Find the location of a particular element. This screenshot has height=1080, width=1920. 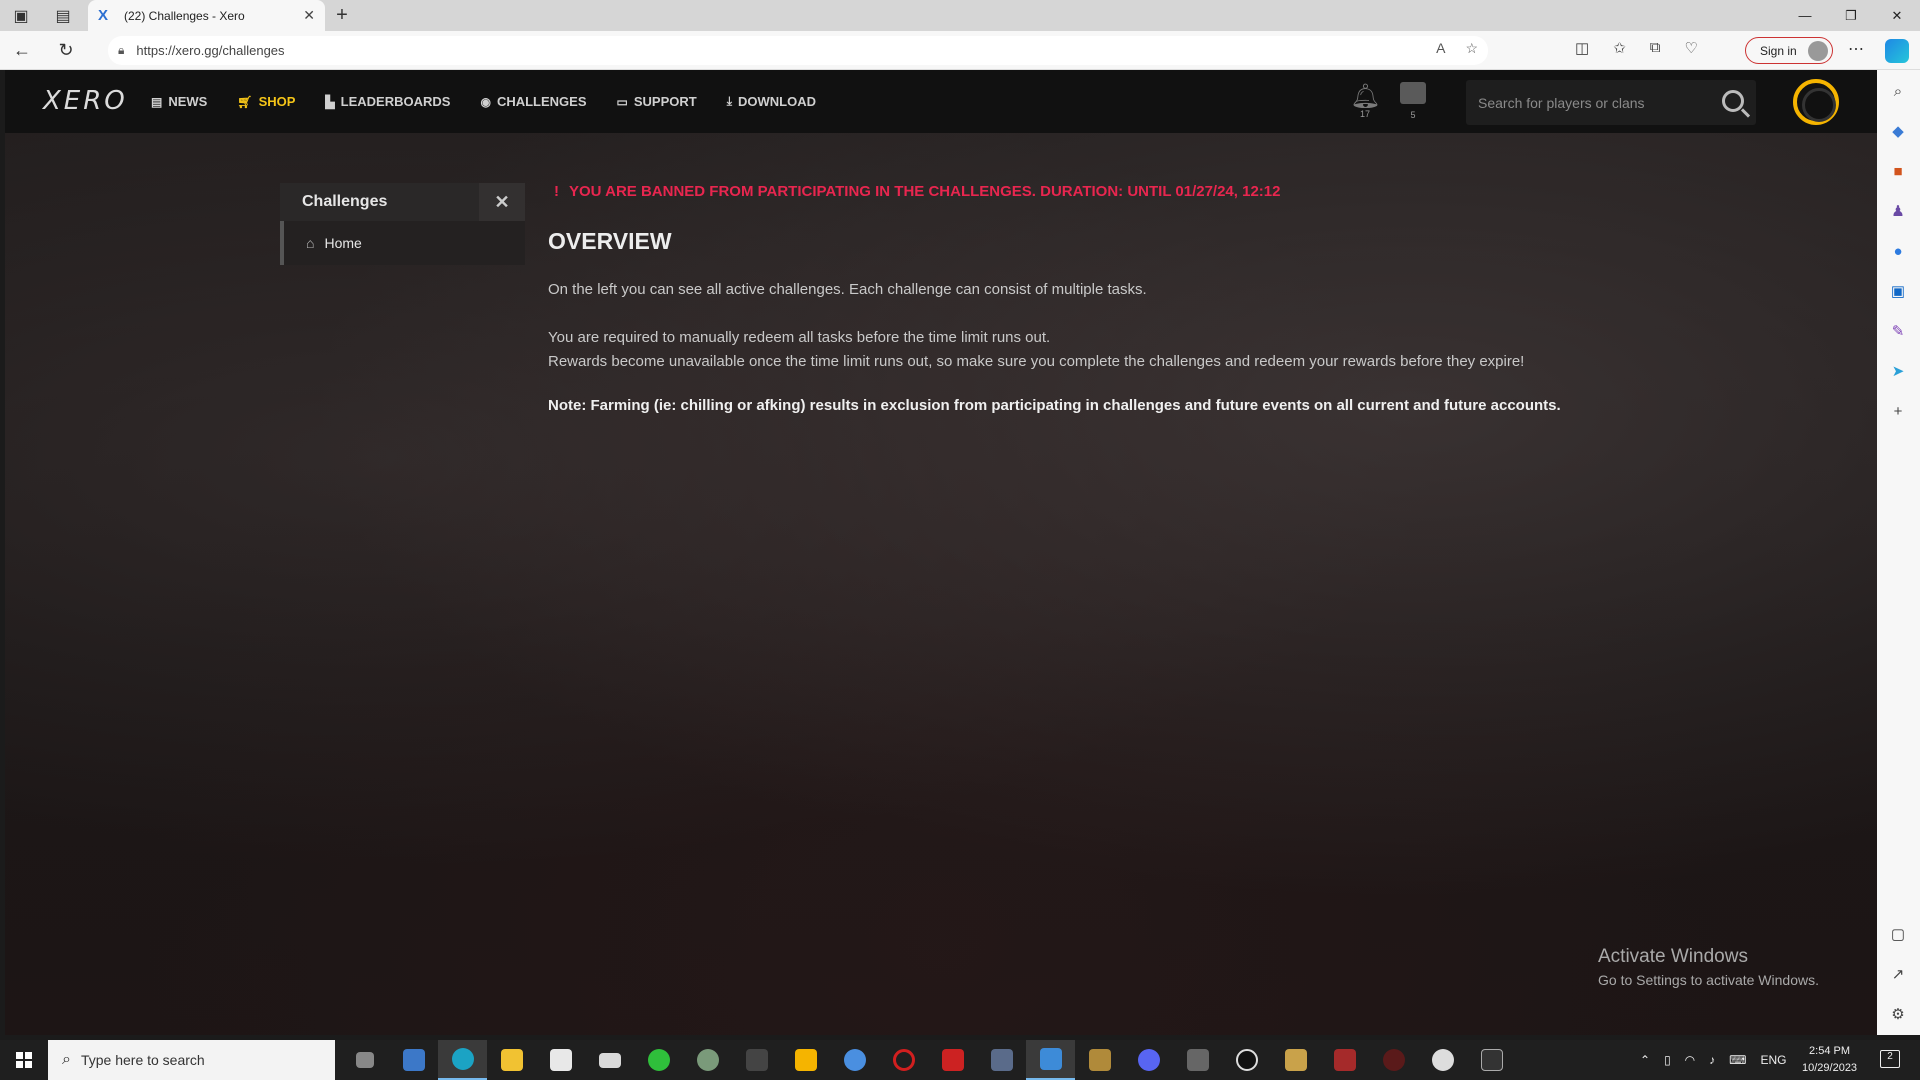

epic-games-icon is located at coordinates (756, 1060).